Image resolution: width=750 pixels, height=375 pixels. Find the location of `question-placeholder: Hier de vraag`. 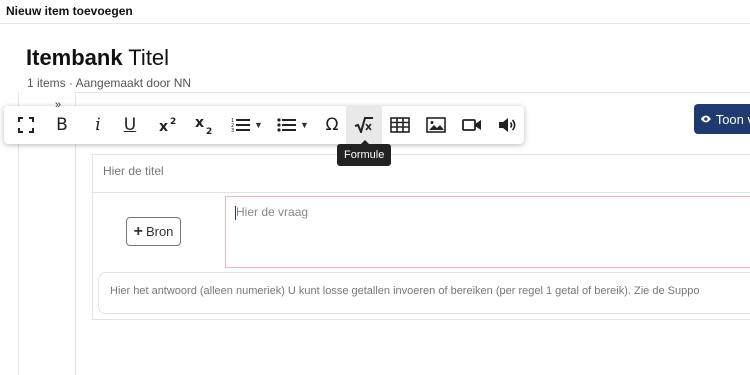

question-placeholder: Hier de vraag is located at coordinates (272, 212).